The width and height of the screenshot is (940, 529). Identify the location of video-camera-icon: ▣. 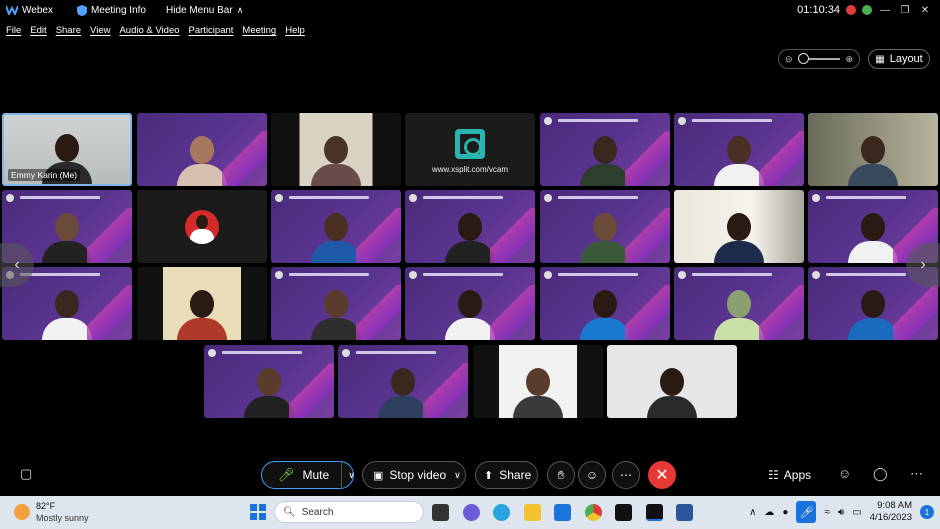
(378, 475).